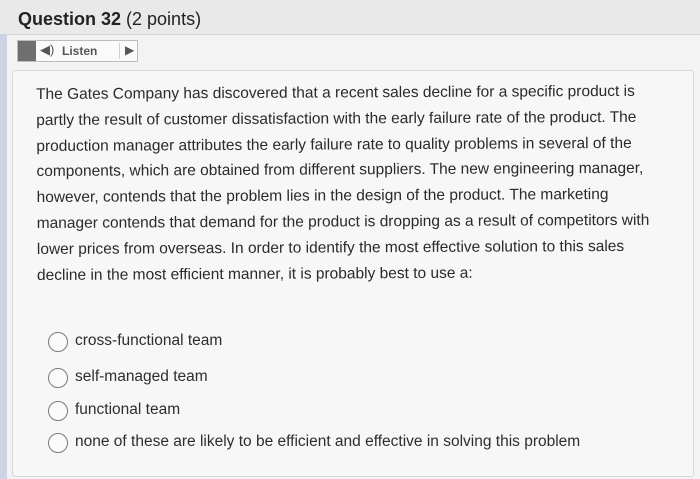 This screenshot has height=479, width=700. I want to click on question-title: Question 32 (2 points), so click(109, 19).